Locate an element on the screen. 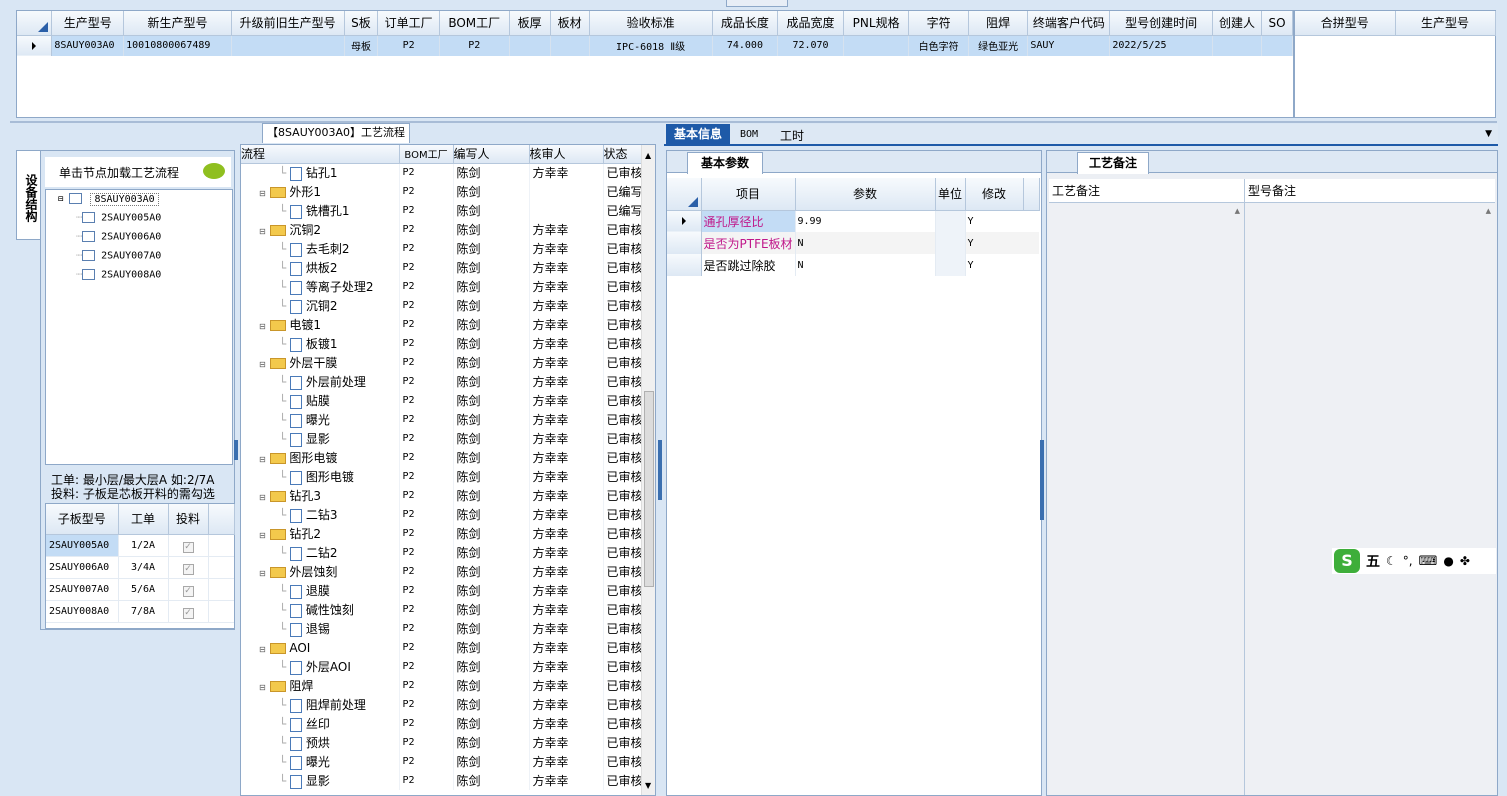  flow-process-cell: ⊟ 外层蚀刻 is located at coordinates (320, 571).